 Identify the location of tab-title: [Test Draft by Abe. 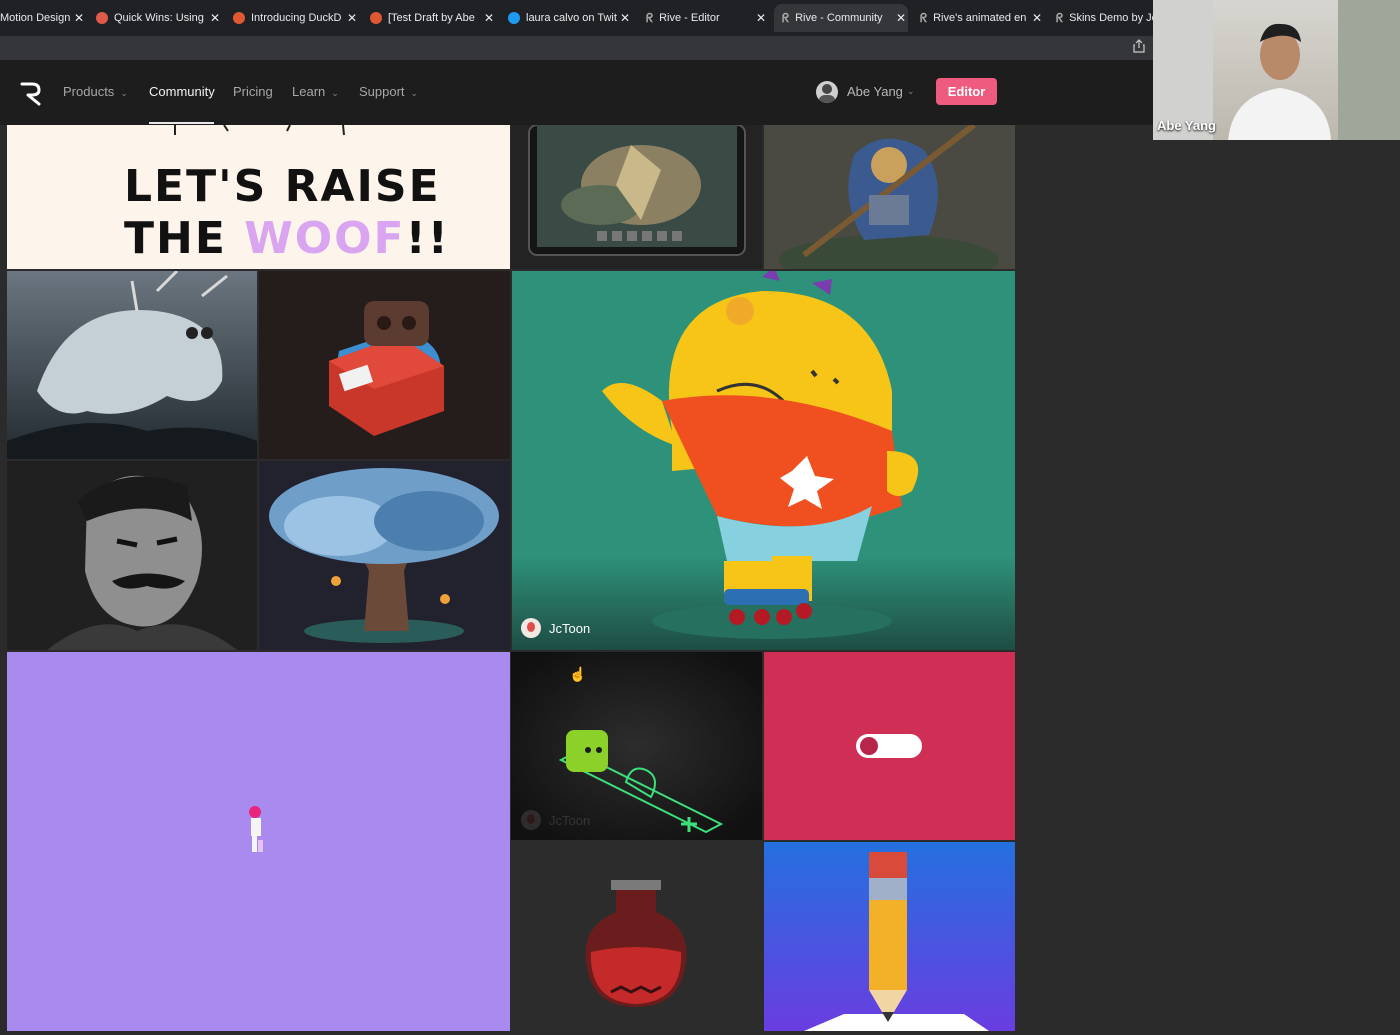
(431, 18).